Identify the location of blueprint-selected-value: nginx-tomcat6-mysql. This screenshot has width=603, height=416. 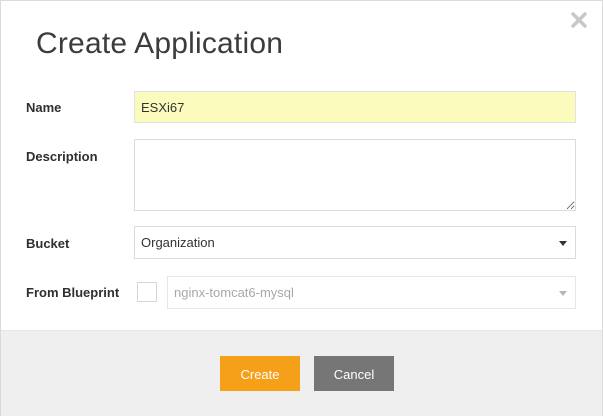
(234, 292).